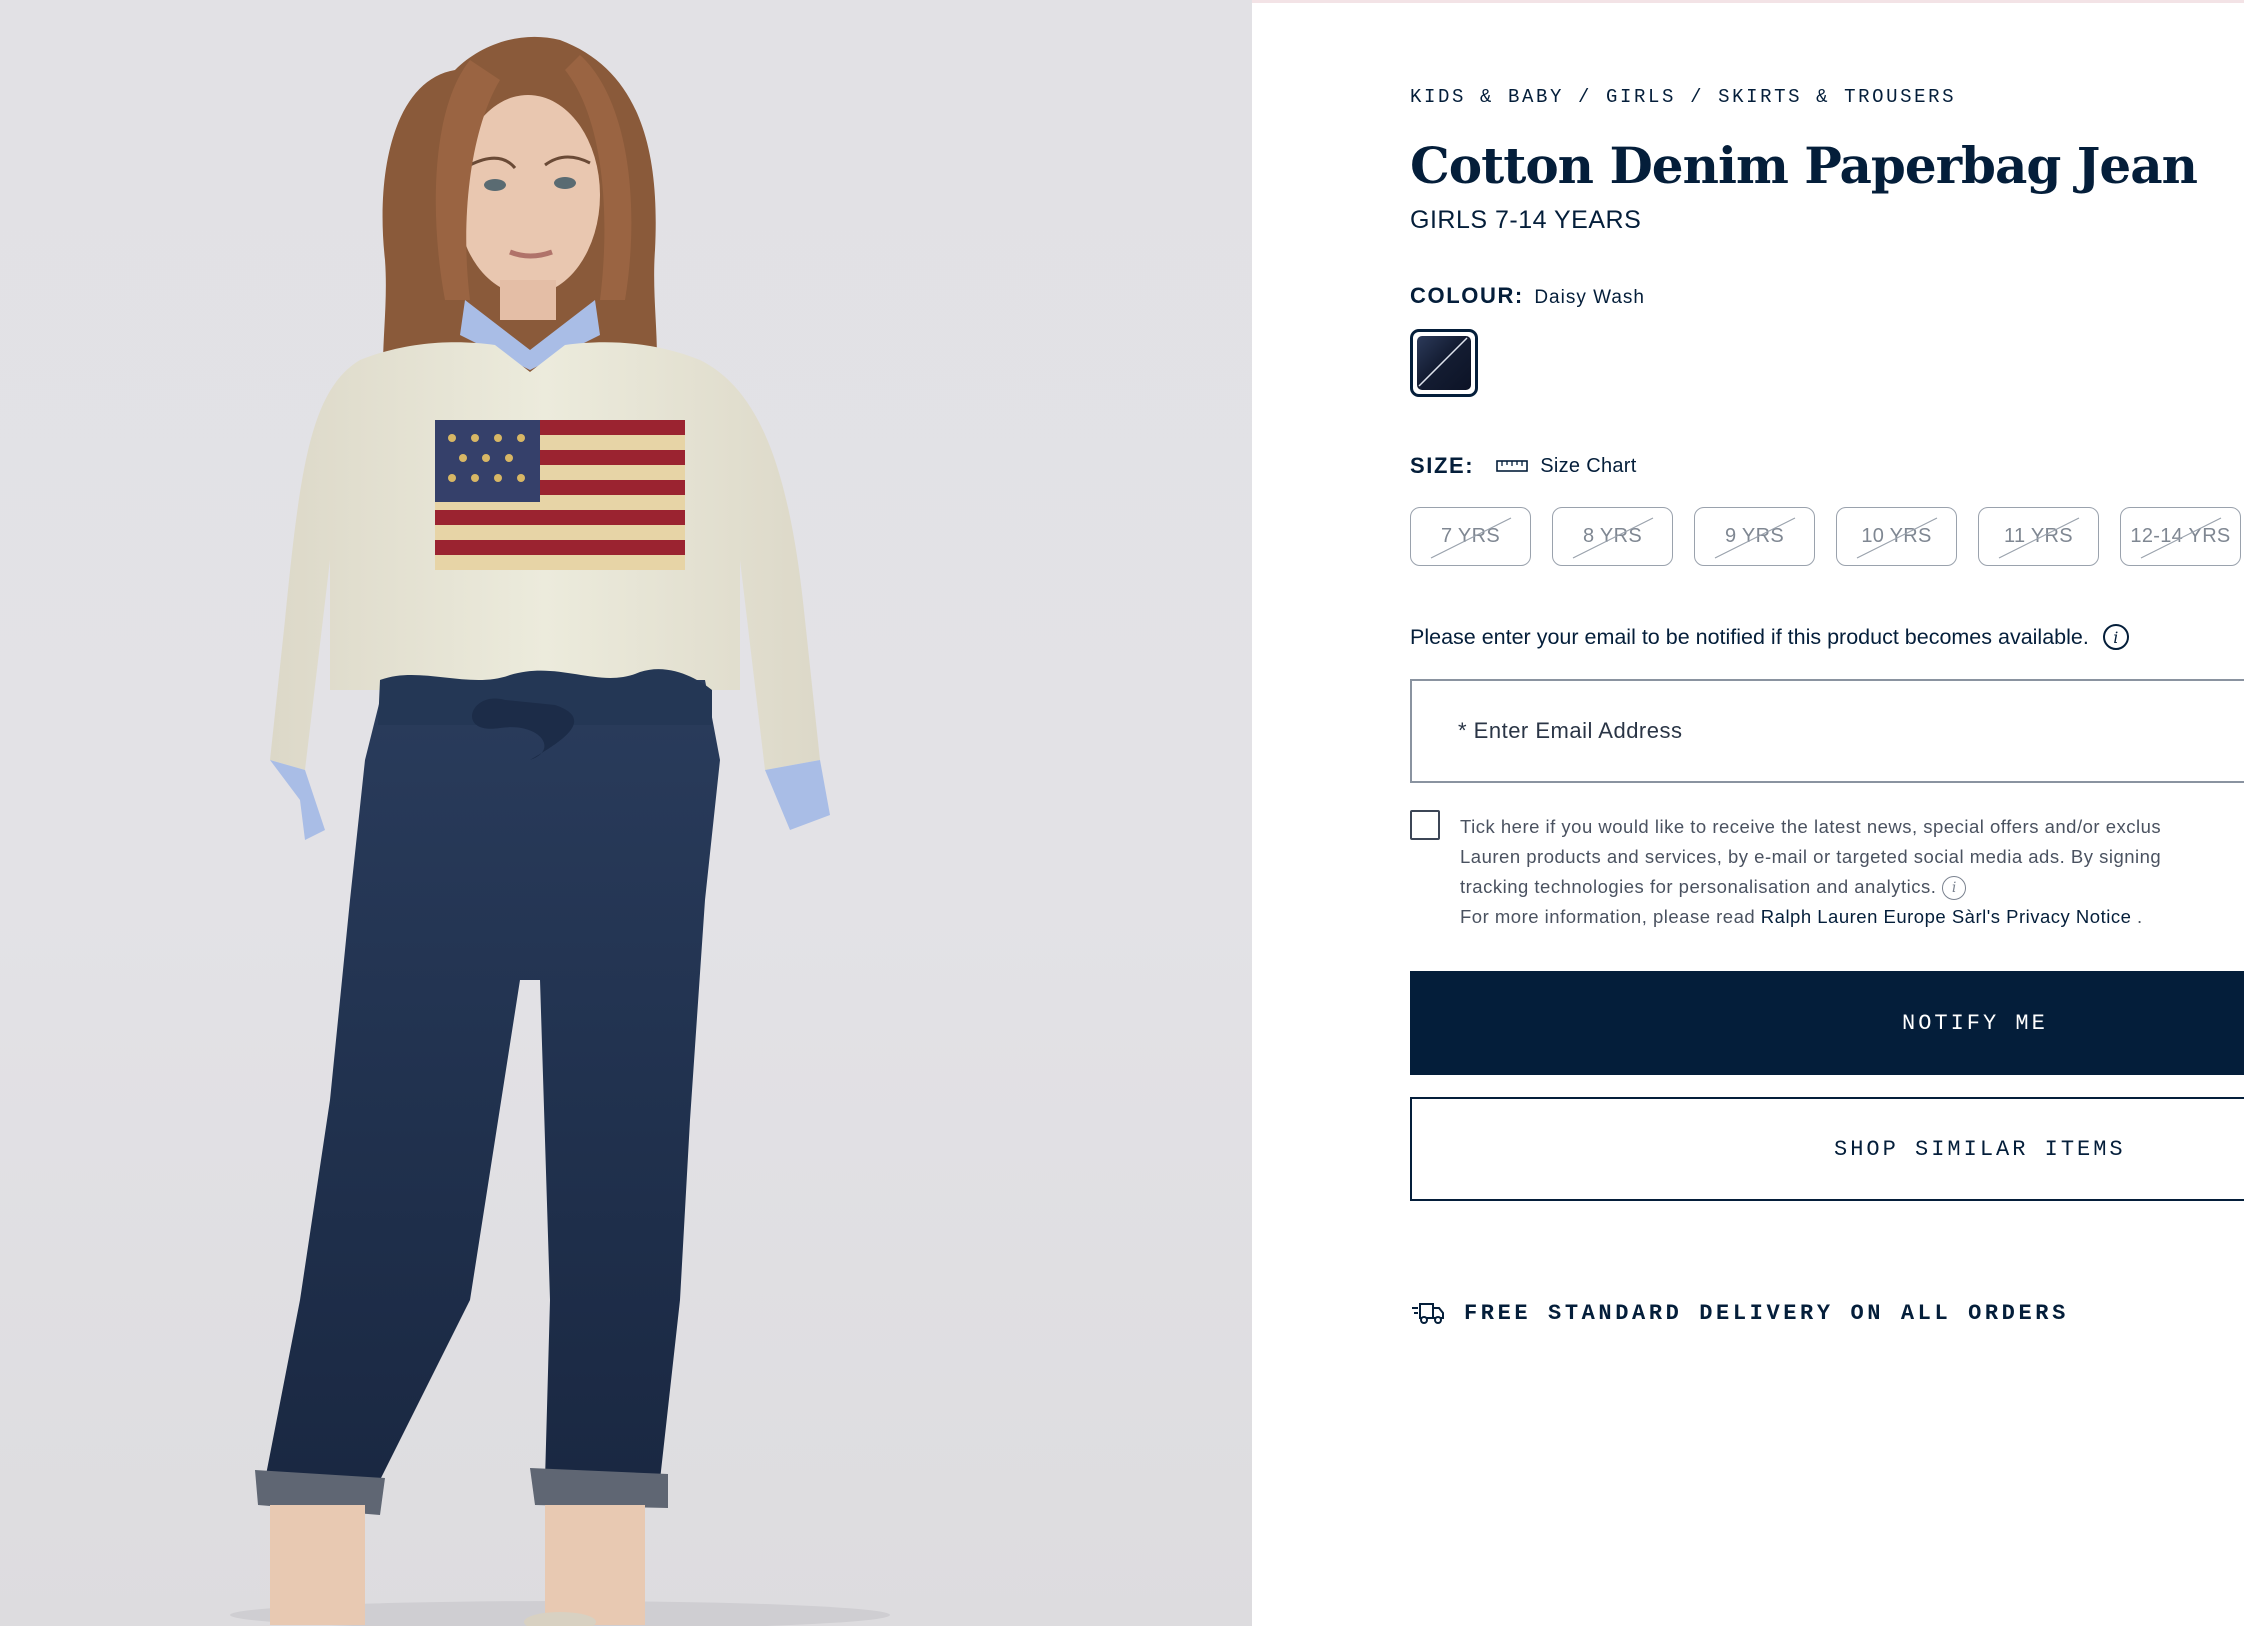  I want to click on delivery-text: FREE STANDARD DELIVERY ON ALL ORDERS, so click(1766, 1313).